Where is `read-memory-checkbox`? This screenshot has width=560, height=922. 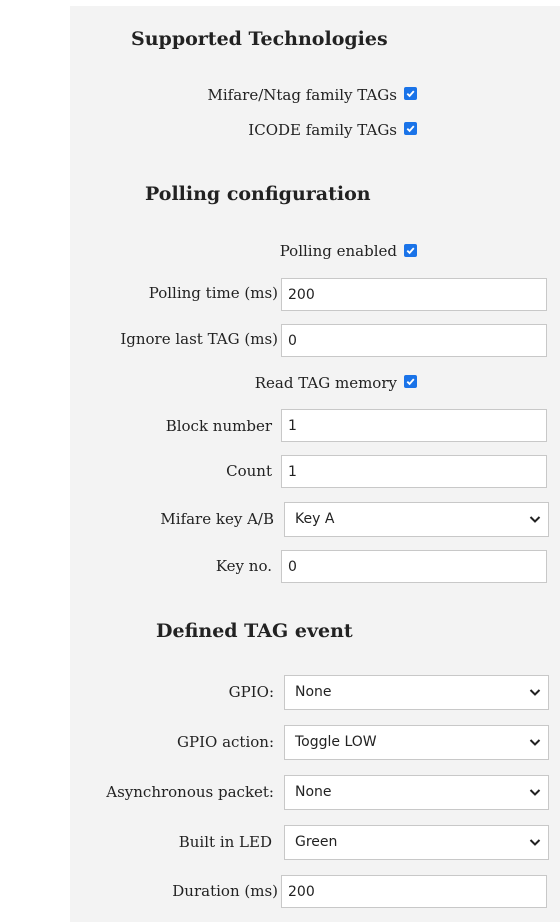
read-memory-checkbox is located at coordinates (410, 381).